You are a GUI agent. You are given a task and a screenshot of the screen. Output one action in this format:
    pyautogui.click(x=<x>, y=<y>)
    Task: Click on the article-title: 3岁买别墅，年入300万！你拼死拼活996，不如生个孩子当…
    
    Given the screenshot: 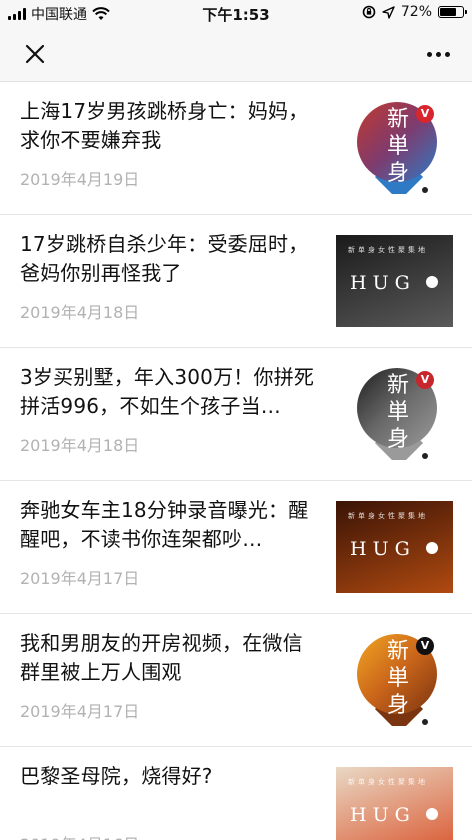 What is the action you would take?
    pyautogui.click(x=167, y=391)
    